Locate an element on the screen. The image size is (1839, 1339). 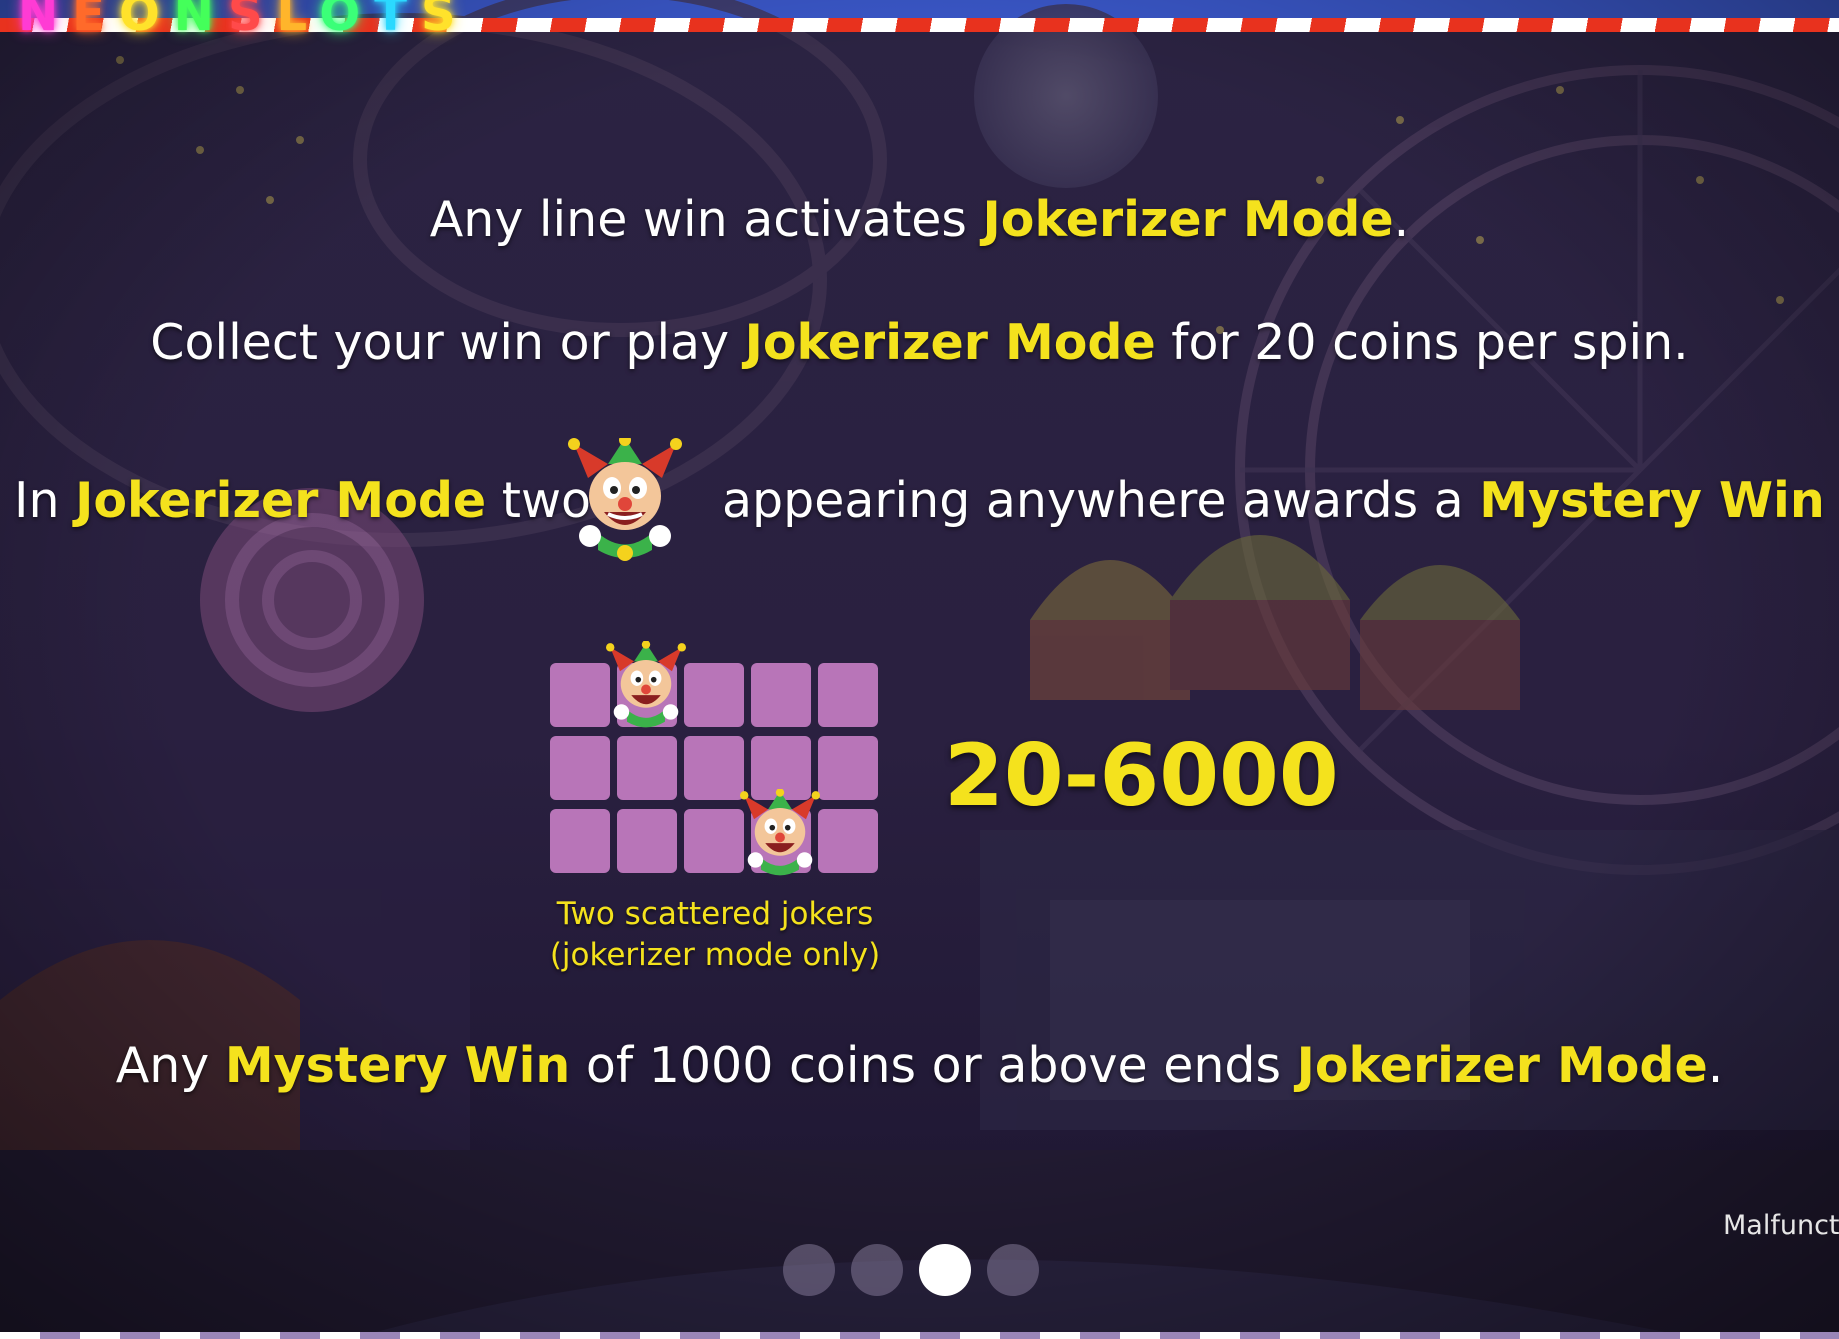
scatter-grid-illustration is located at coordinates (717, 758).